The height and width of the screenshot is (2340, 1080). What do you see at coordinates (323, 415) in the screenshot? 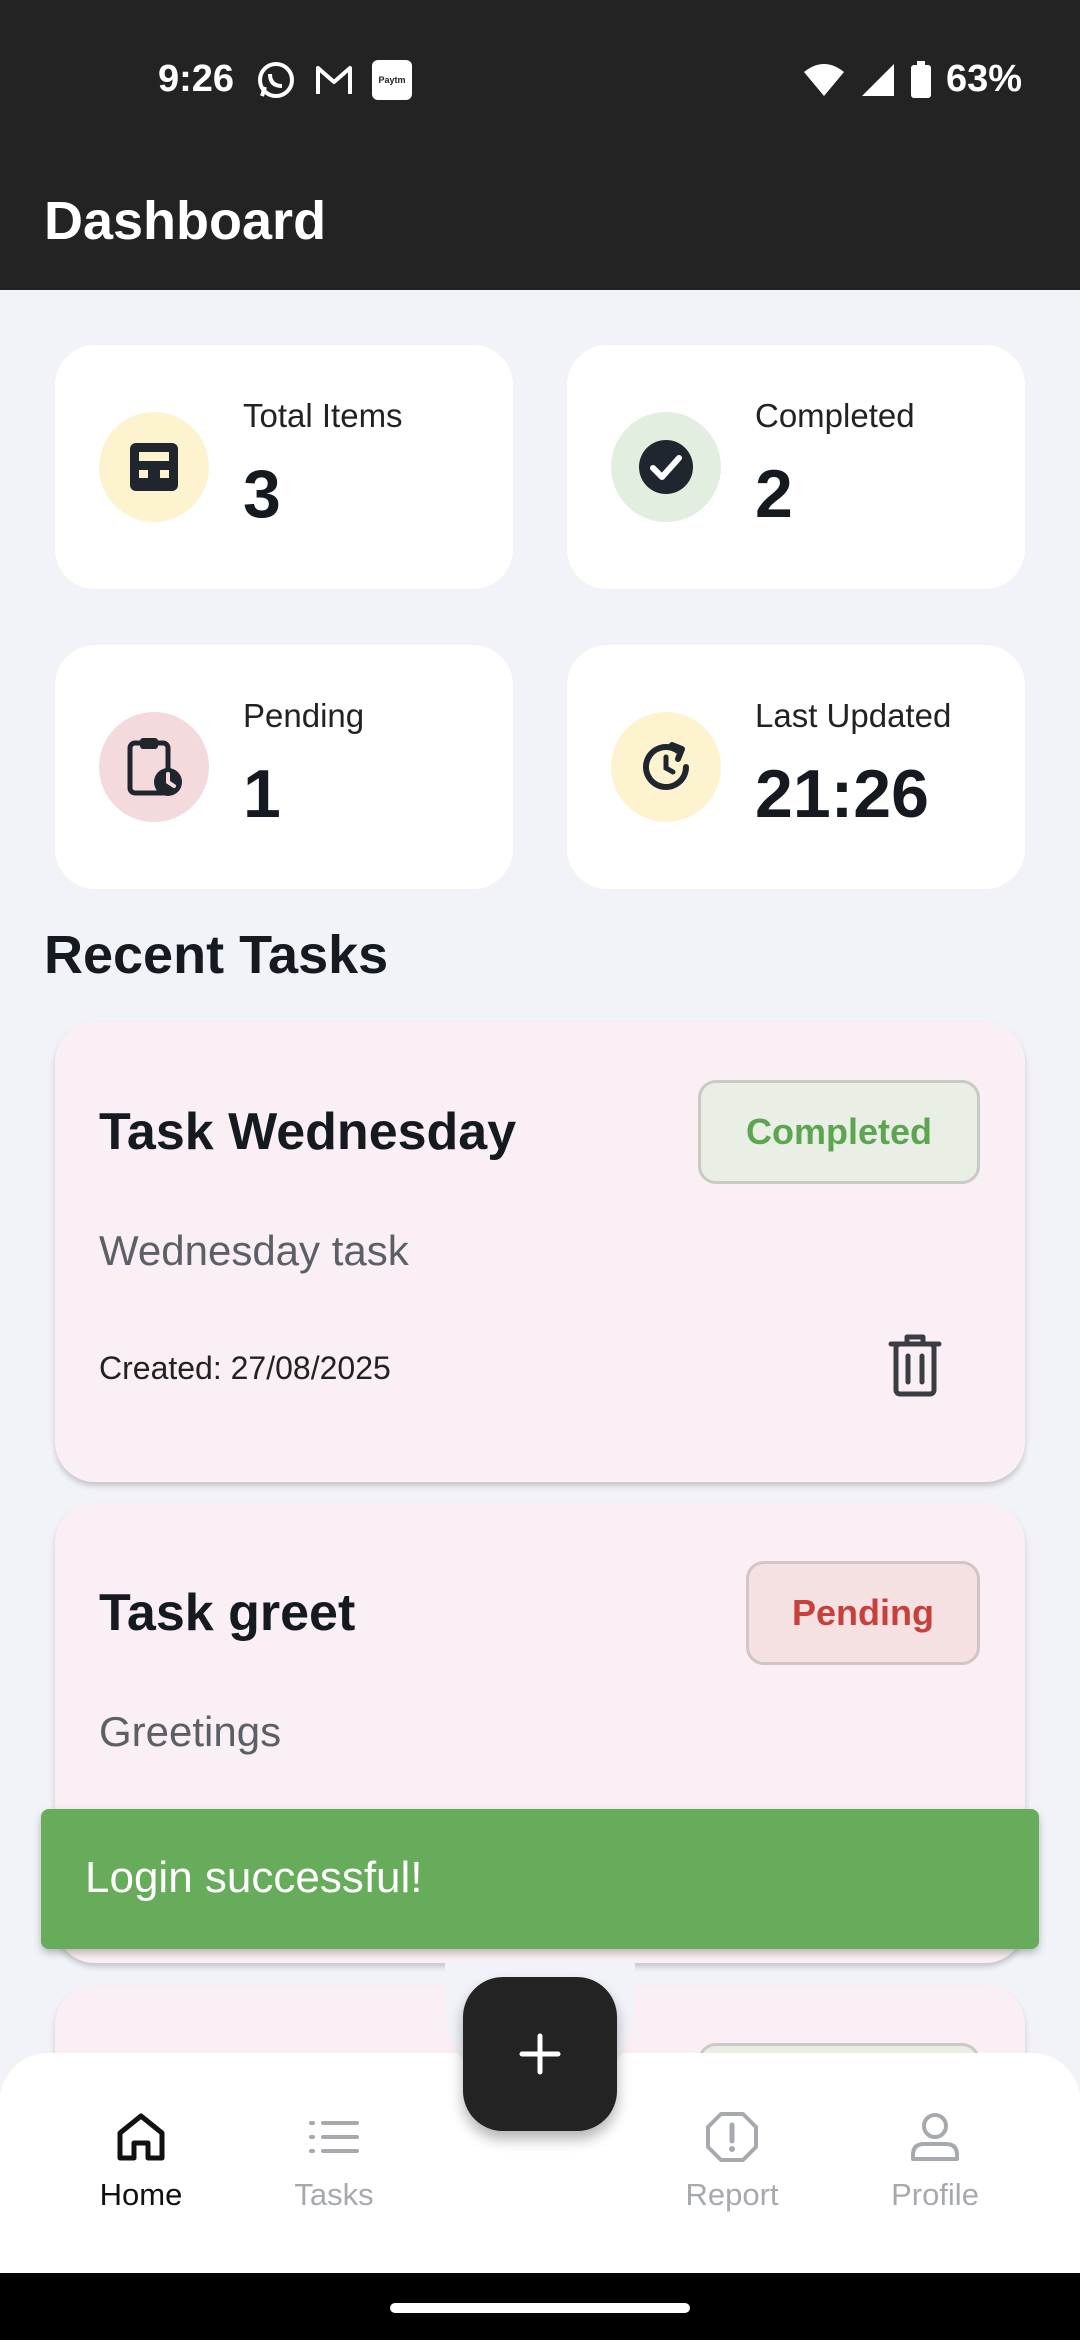
I see `stat-label: Total Items` at bounding box center [323, 415].